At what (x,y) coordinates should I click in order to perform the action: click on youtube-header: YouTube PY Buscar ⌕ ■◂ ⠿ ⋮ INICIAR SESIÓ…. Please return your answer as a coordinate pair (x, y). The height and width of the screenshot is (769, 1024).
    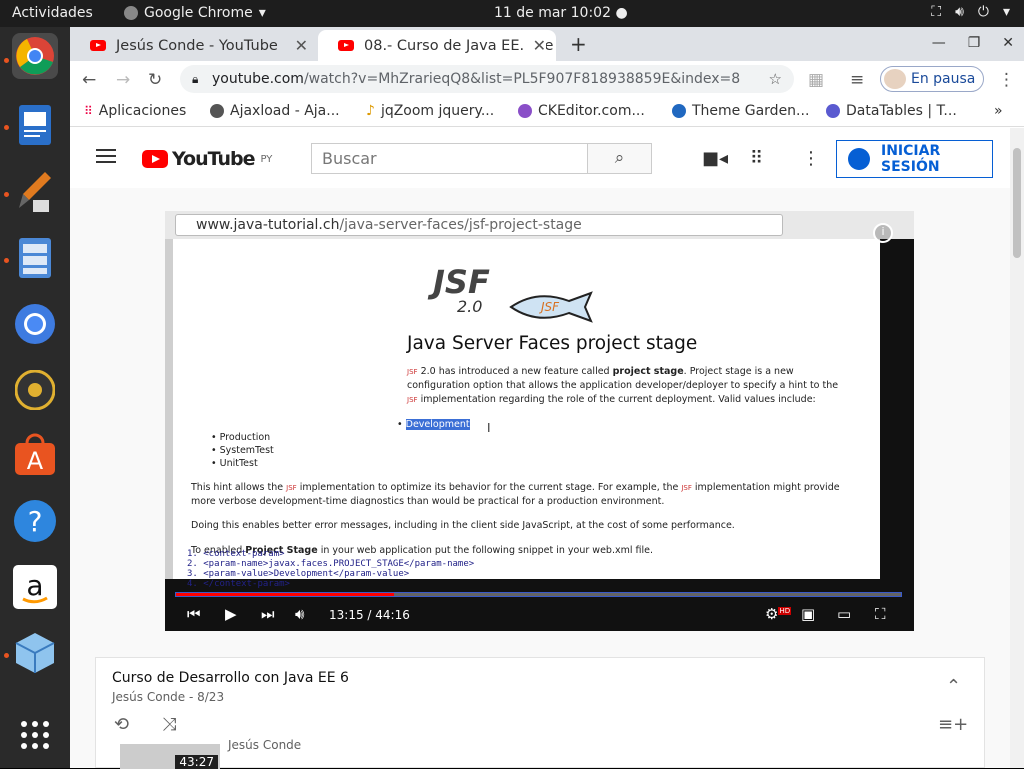
    Looking at the image, I should click on (540, 158).